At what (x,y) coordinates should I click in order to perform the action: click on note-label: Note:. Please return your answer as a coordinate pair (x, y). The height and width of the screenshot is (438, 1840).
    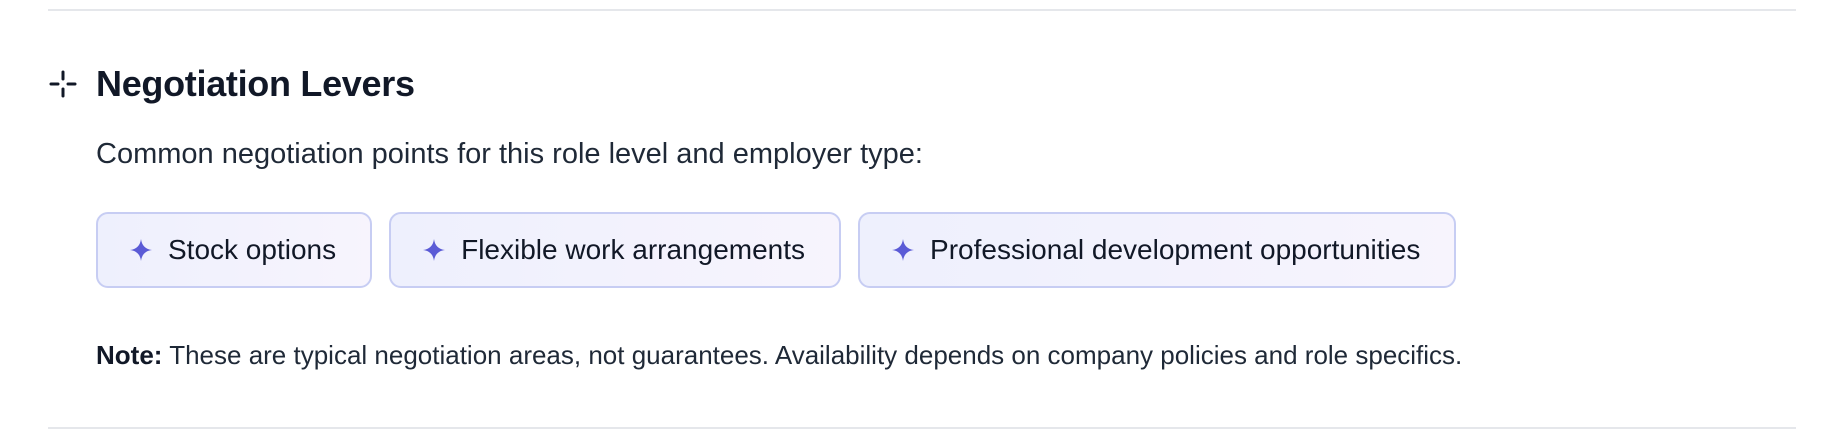
    Looking at the image, I should click on (129, 355).